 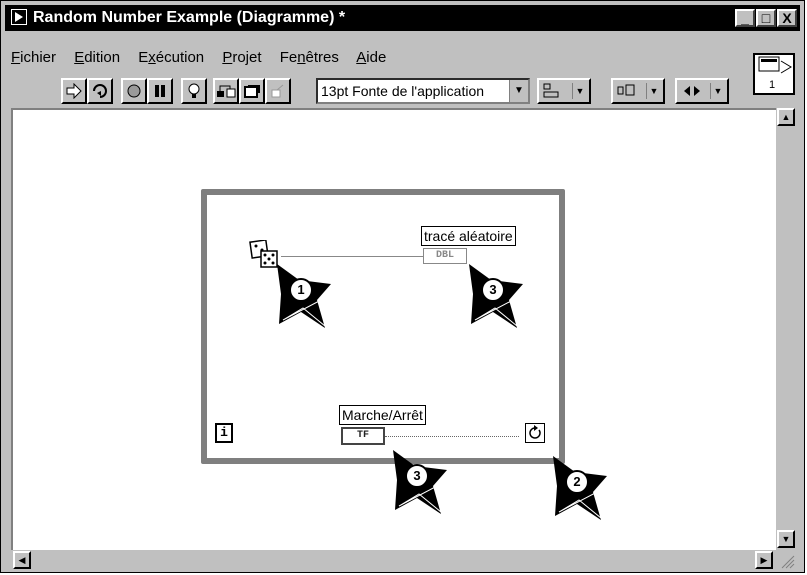 I want to click on scroll-left-button: ◀, so click(x=22, y=560).